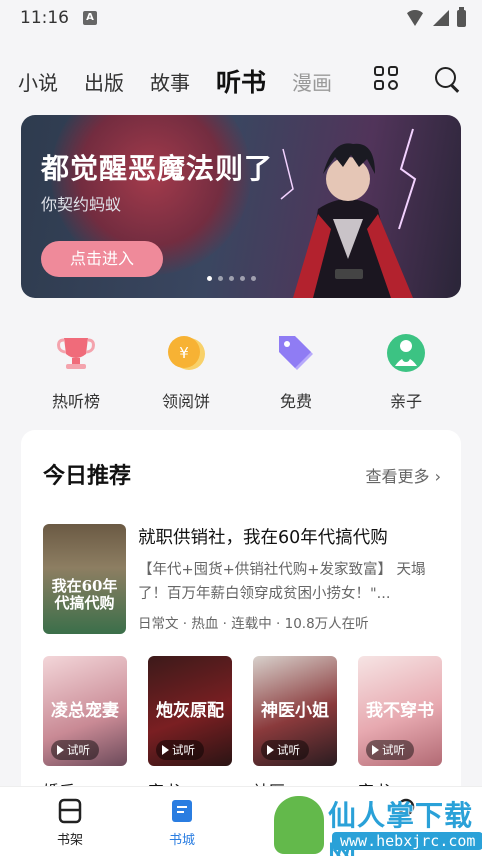 This screenshot has width=482, height=856. I want to click on signal-icon, so click(441, 18).